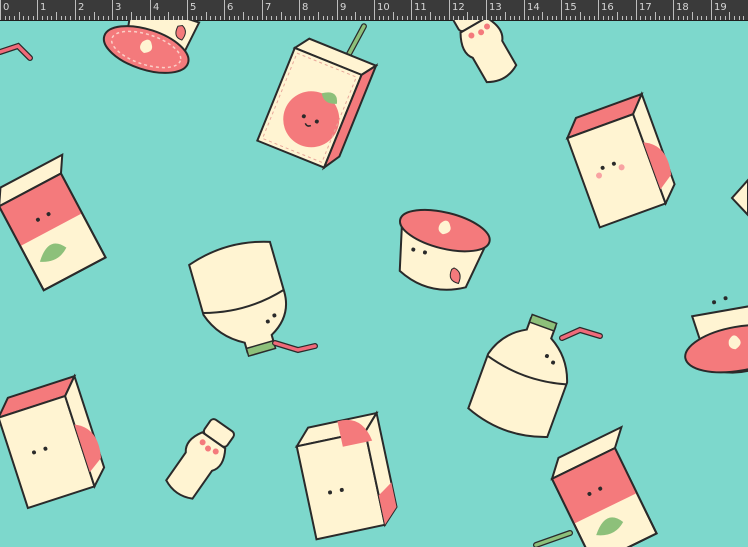 Image resolution: width=748 pixels, height=547 pixels. Describe the element at coordinates (6, 7) in the screenshot. I see `ruler-label: 0` at that location.